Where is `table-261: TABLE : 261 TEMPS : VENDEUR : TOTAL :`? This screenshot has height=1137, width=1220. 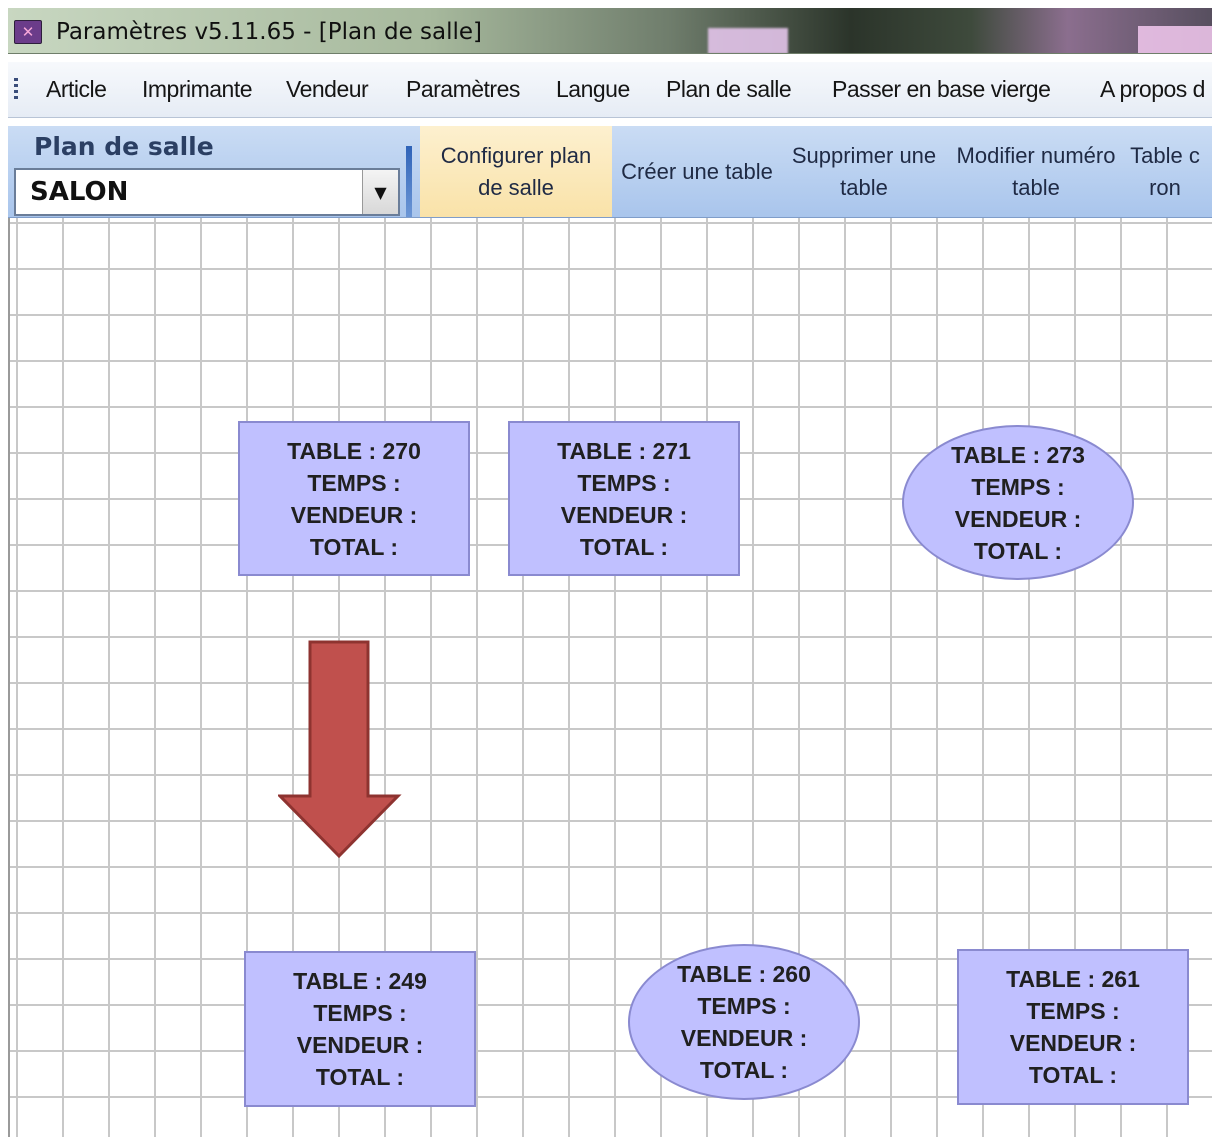
table-261: TABLE : 261 TEMPS : VENDEUR : TOTAL : is located at coordinates (1073, 1027).